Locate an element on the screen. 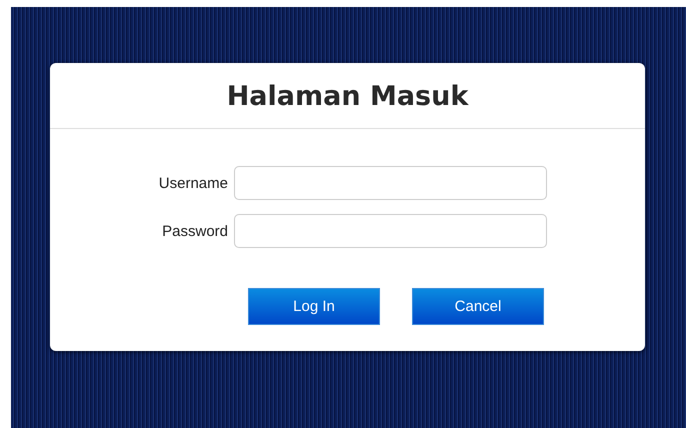 This screenshot has width=686, height=428. password-field is located at coordinates (390, 231).